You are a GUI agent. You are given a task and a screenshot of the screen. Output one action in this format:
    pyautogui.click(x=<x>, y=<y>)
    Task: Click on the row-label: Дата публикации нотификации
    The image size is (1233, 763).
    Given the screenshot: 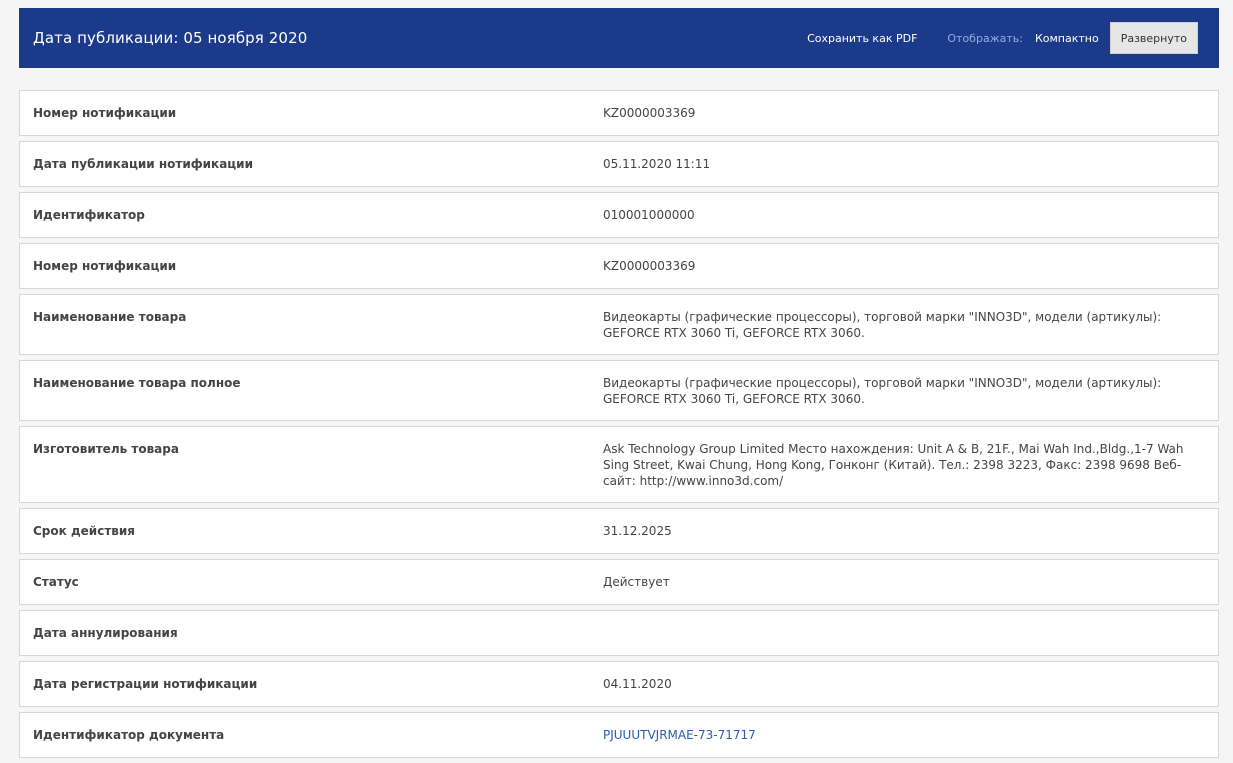 What is the action you would take?
    pyautogui.click(x=143, y=164)
    